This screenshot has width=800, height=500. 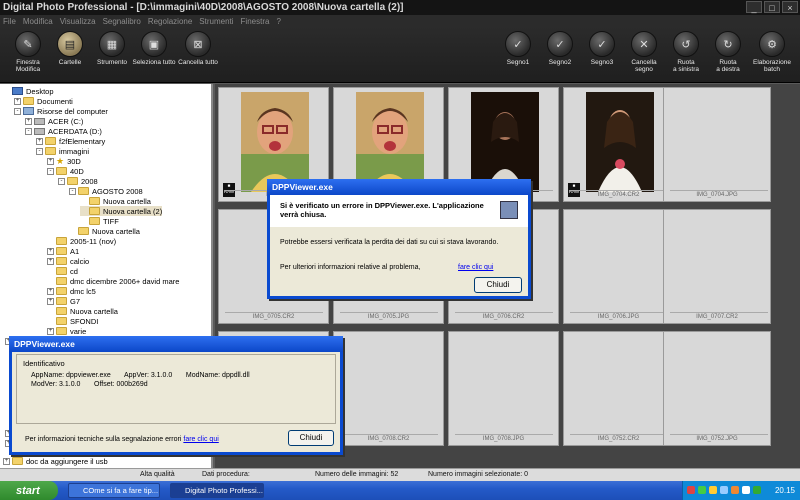 I want to click on tree-item: SFONDI, so click(x=72, y=321).